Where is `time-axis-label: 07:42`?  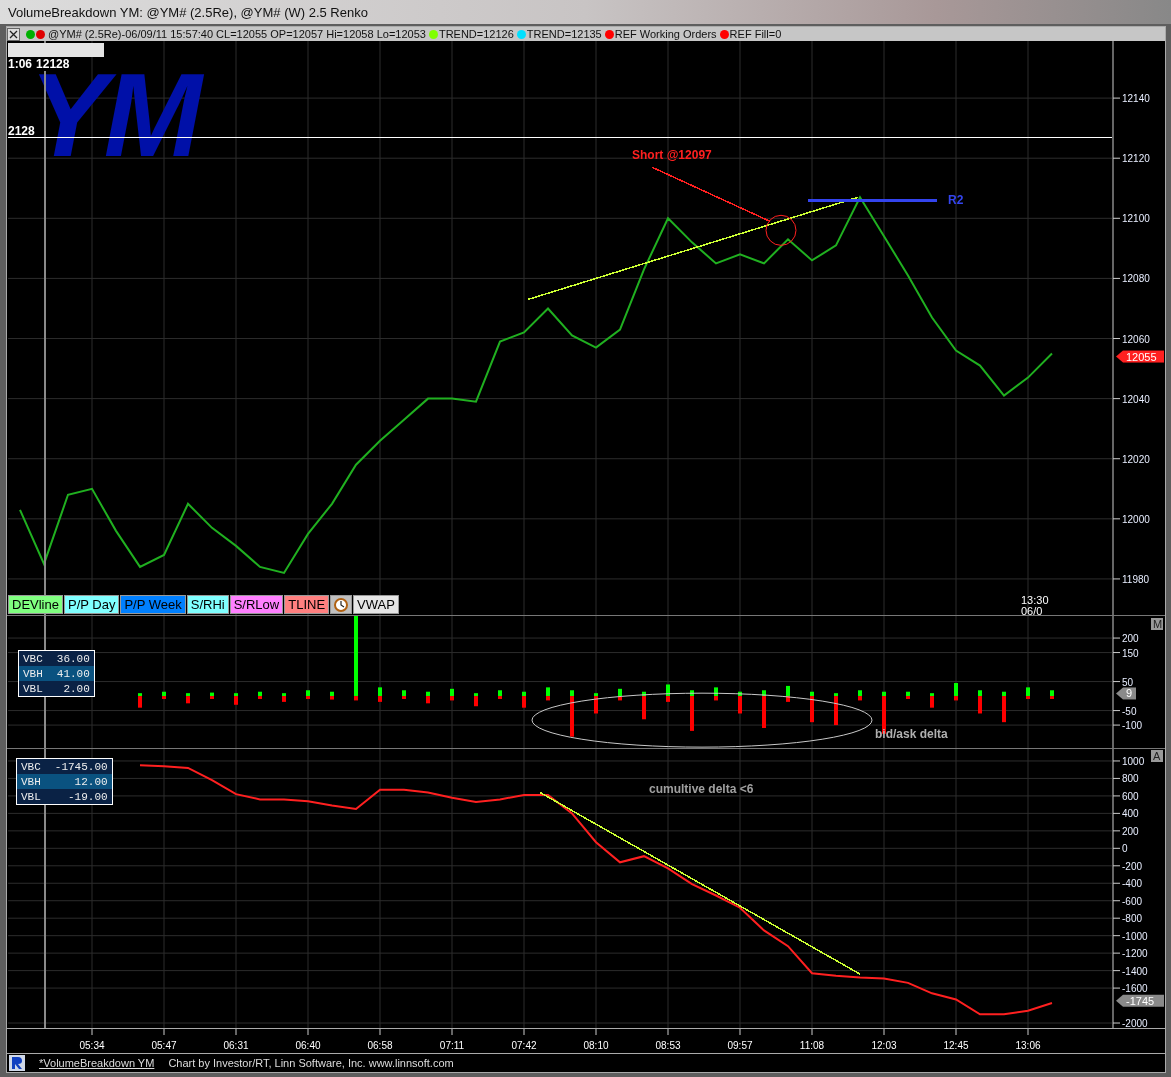 time-axis-label: 07:42 is located at coordinates (524, 1045).